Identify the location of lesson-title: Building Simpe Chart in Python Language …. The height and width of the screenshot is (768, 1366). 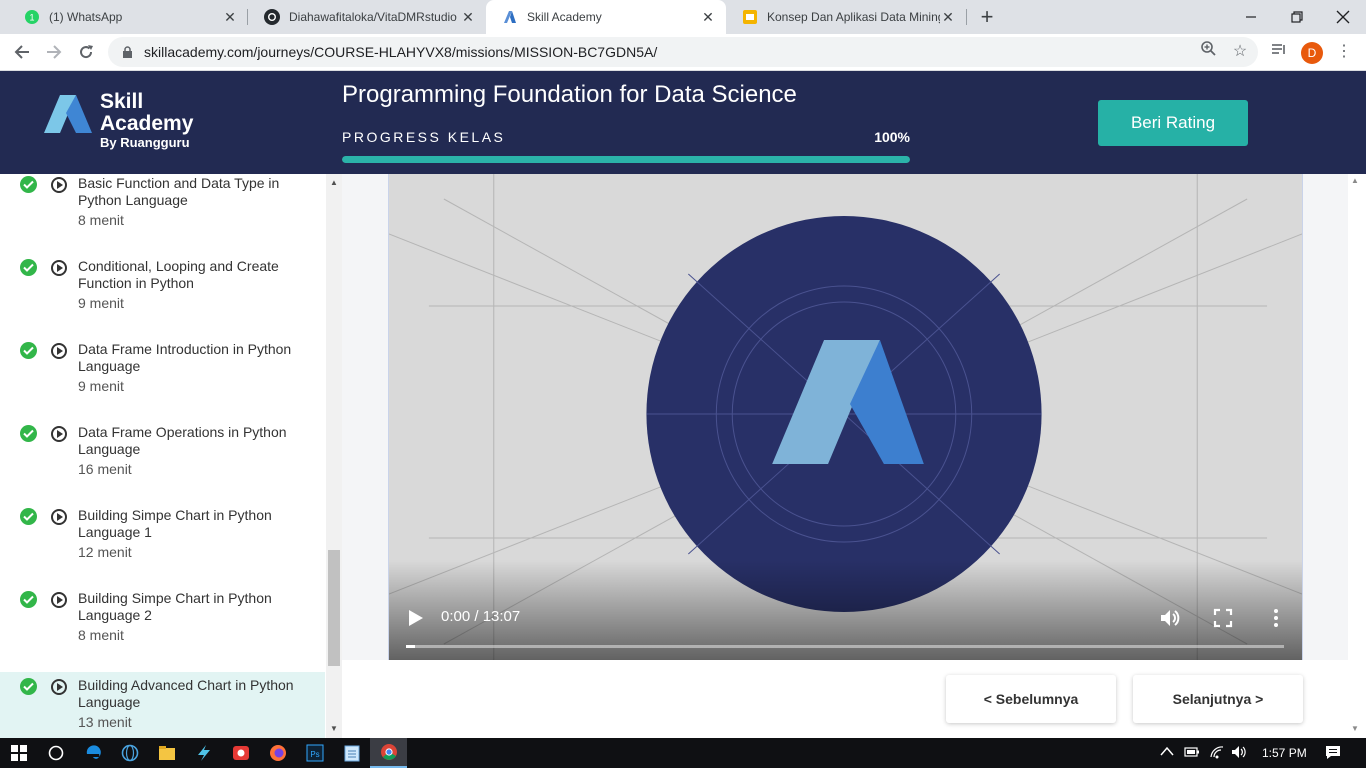
(175, 523).